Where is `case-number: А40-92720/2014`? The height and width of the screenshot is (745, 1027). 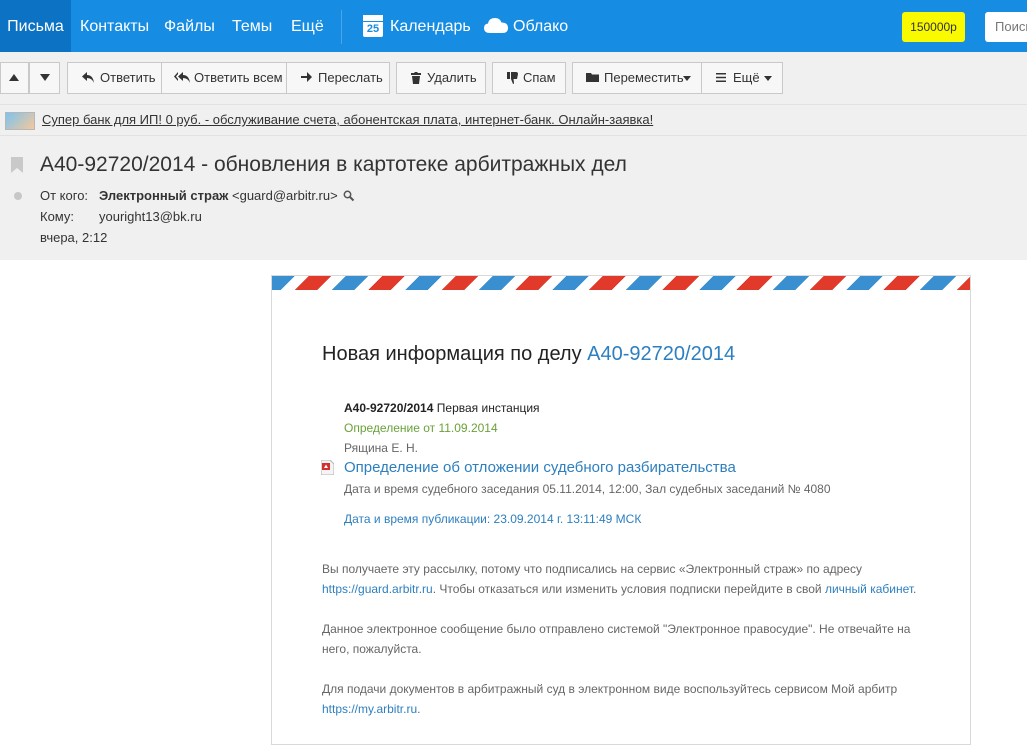 case-number: А40-92720/2014 is located at coordinates (389, 408).